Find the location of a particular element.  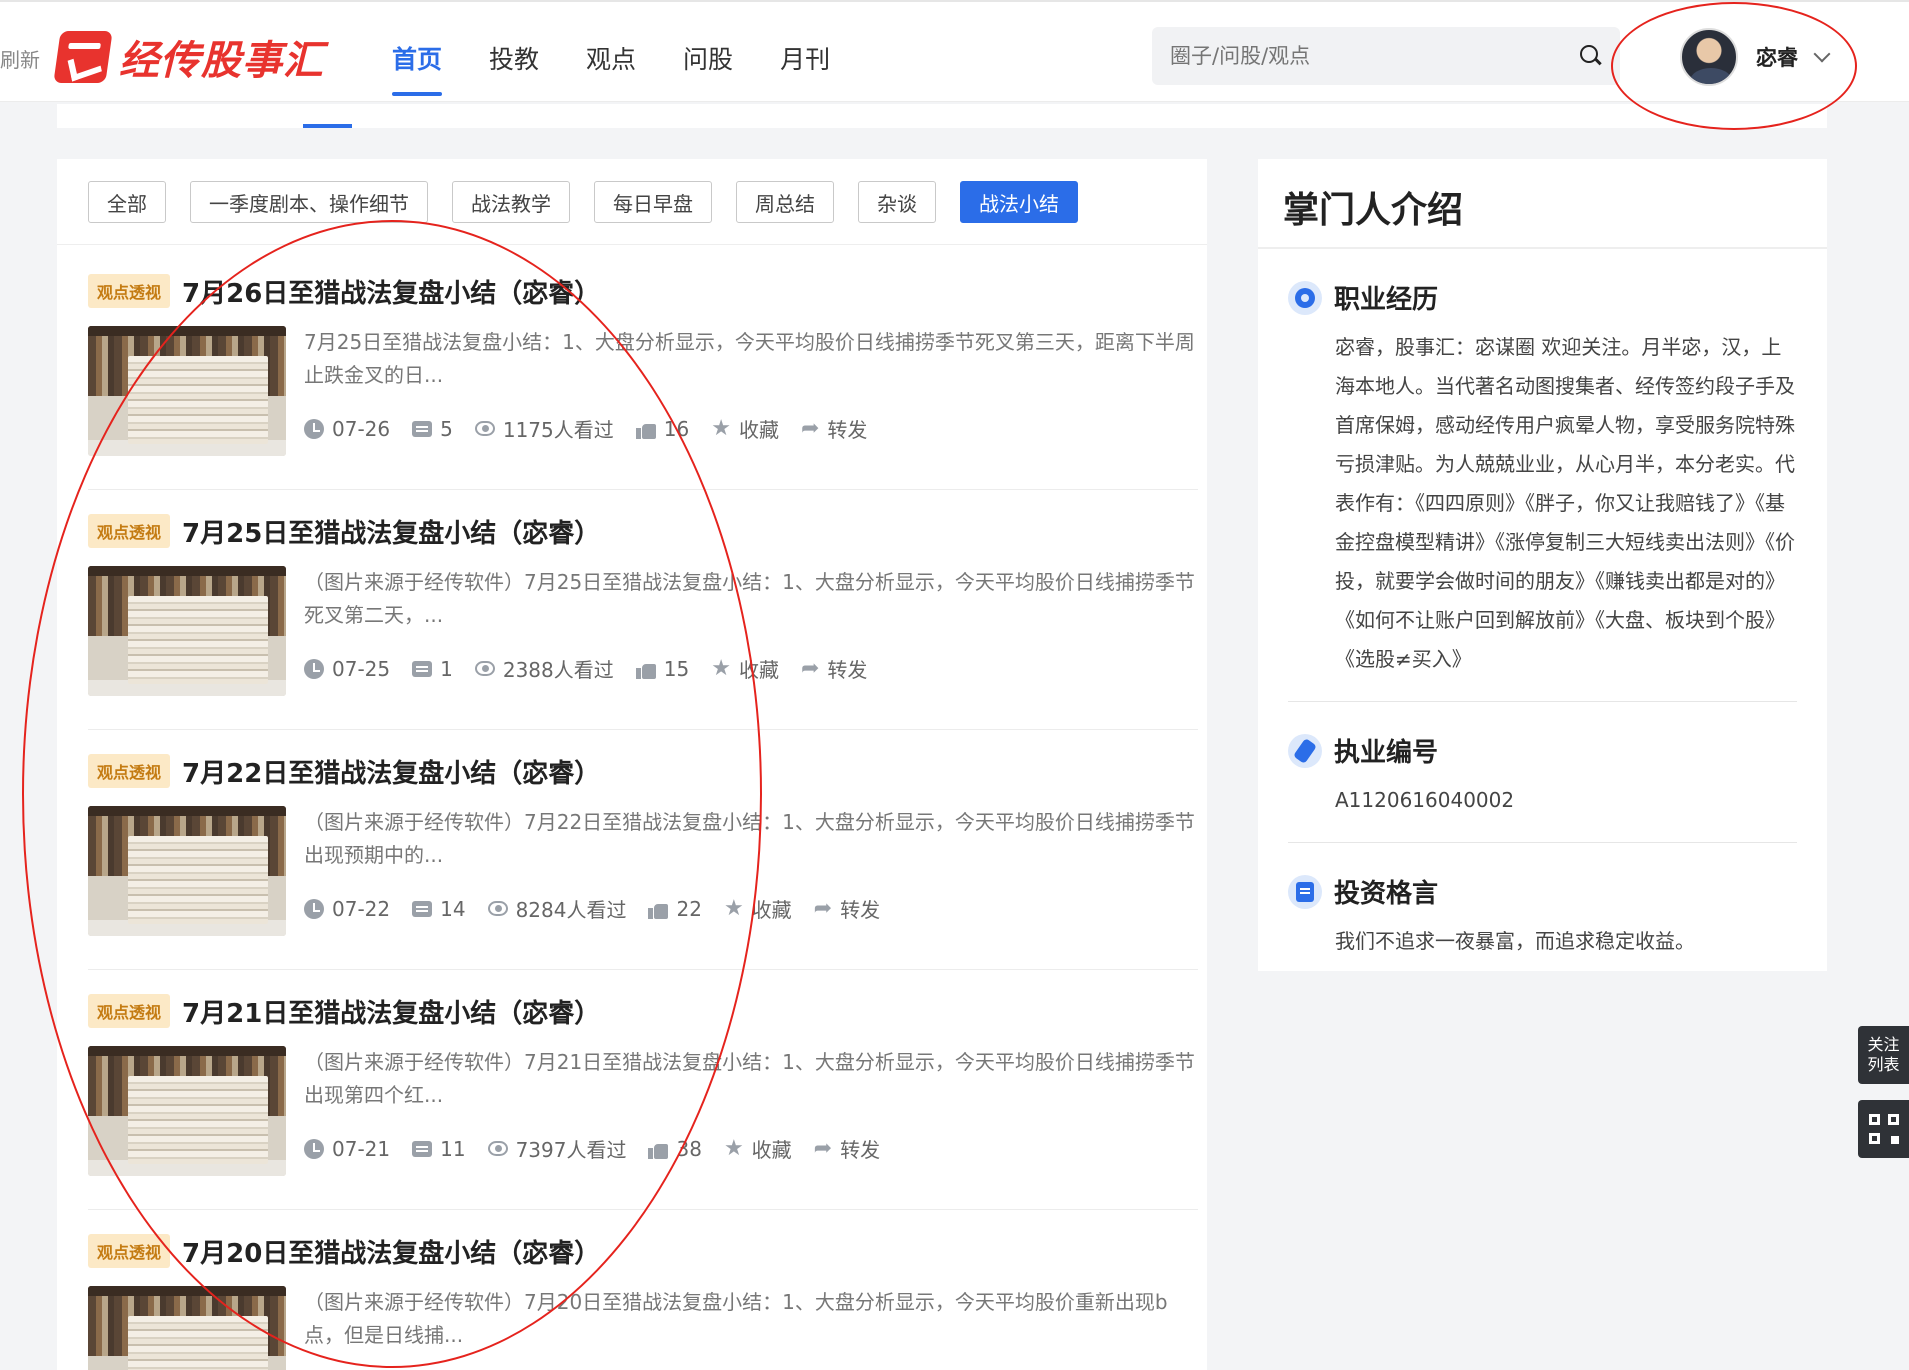

like-button: 22 is located at coordinates (675, 908).